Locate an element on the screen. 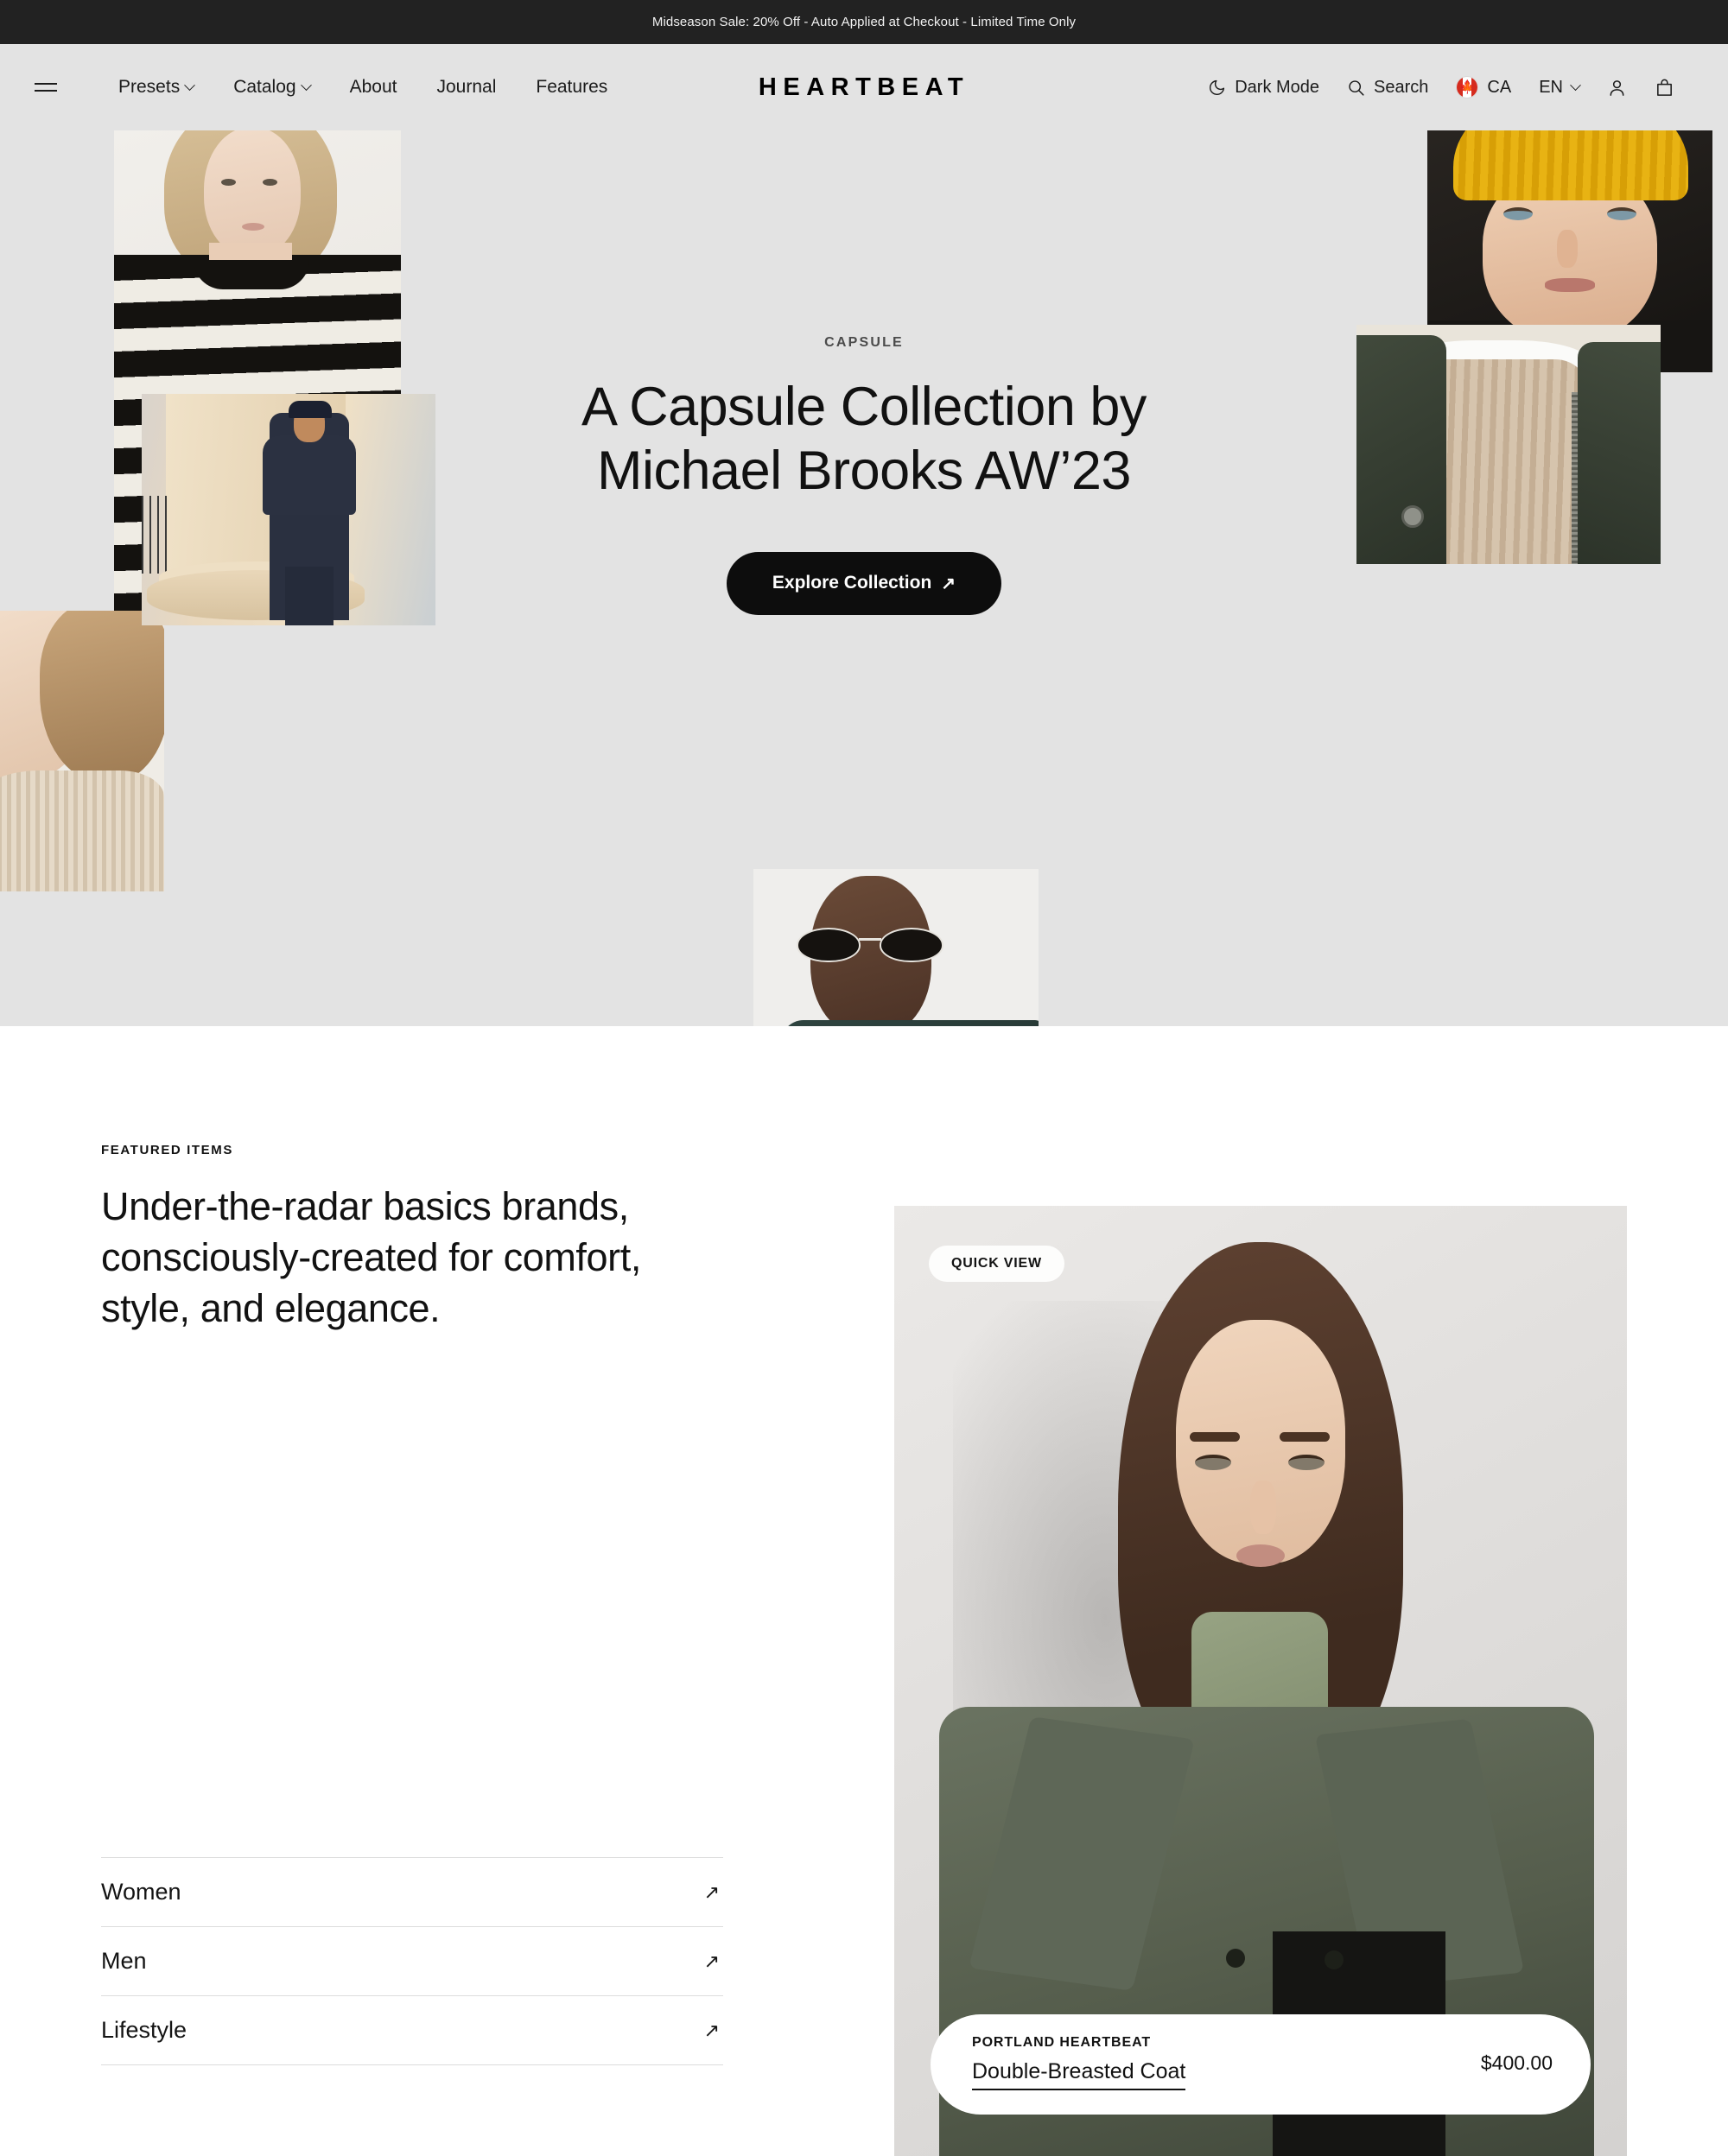 The width and height of the screenshot is (1728, 2156). nav-label-journal: Journal is located at coordinates (466, 87).